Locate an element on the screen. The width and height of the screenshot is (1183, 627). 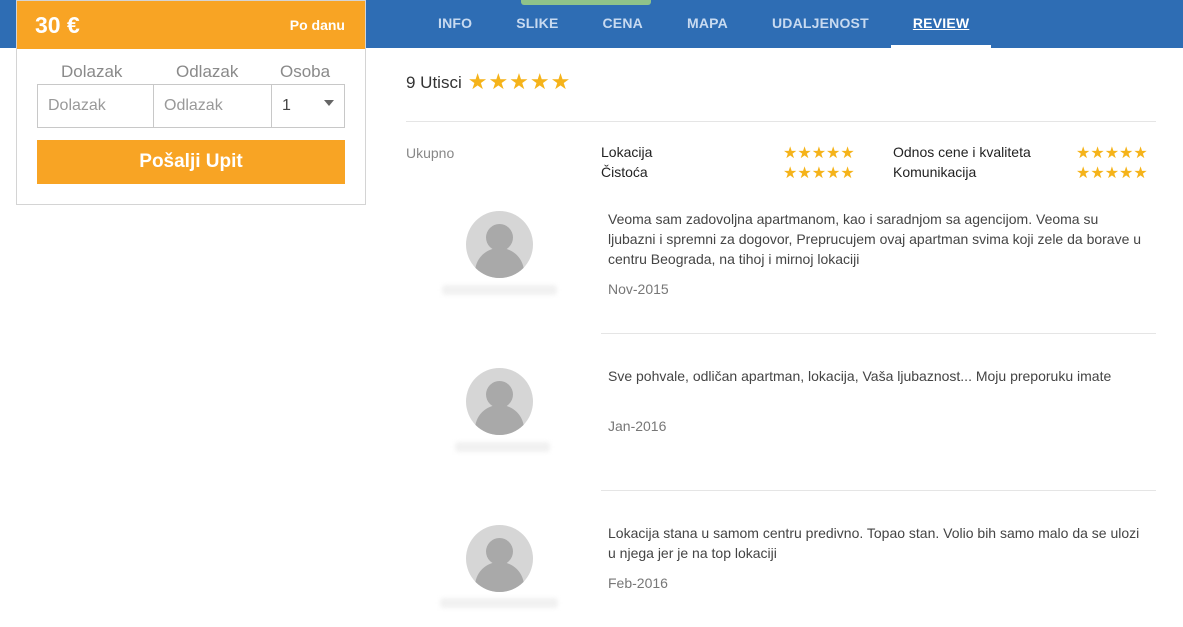
checkin-label: Dolazak is located at coordinates (92, 71).